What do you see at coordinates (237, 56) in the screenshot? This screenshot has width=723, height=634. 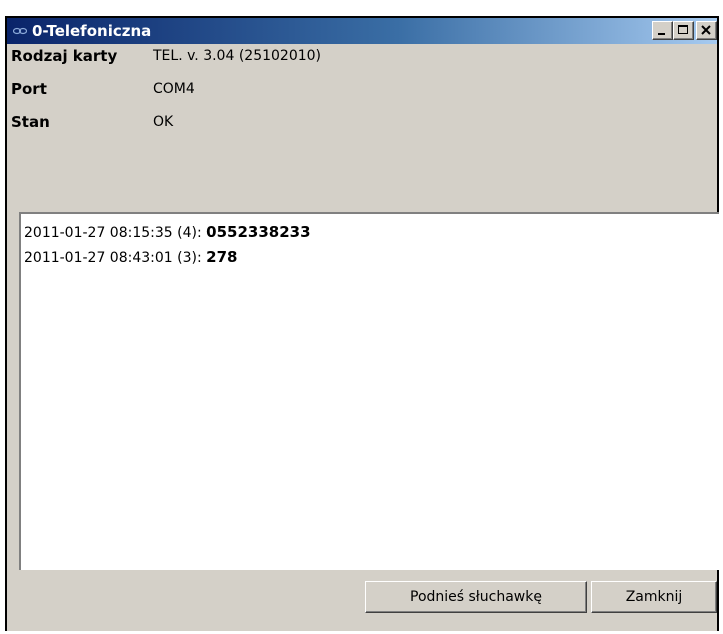 I see `card-type-value: TEL. v. 3.04 (25102010)` at bounding box center [237, 56].